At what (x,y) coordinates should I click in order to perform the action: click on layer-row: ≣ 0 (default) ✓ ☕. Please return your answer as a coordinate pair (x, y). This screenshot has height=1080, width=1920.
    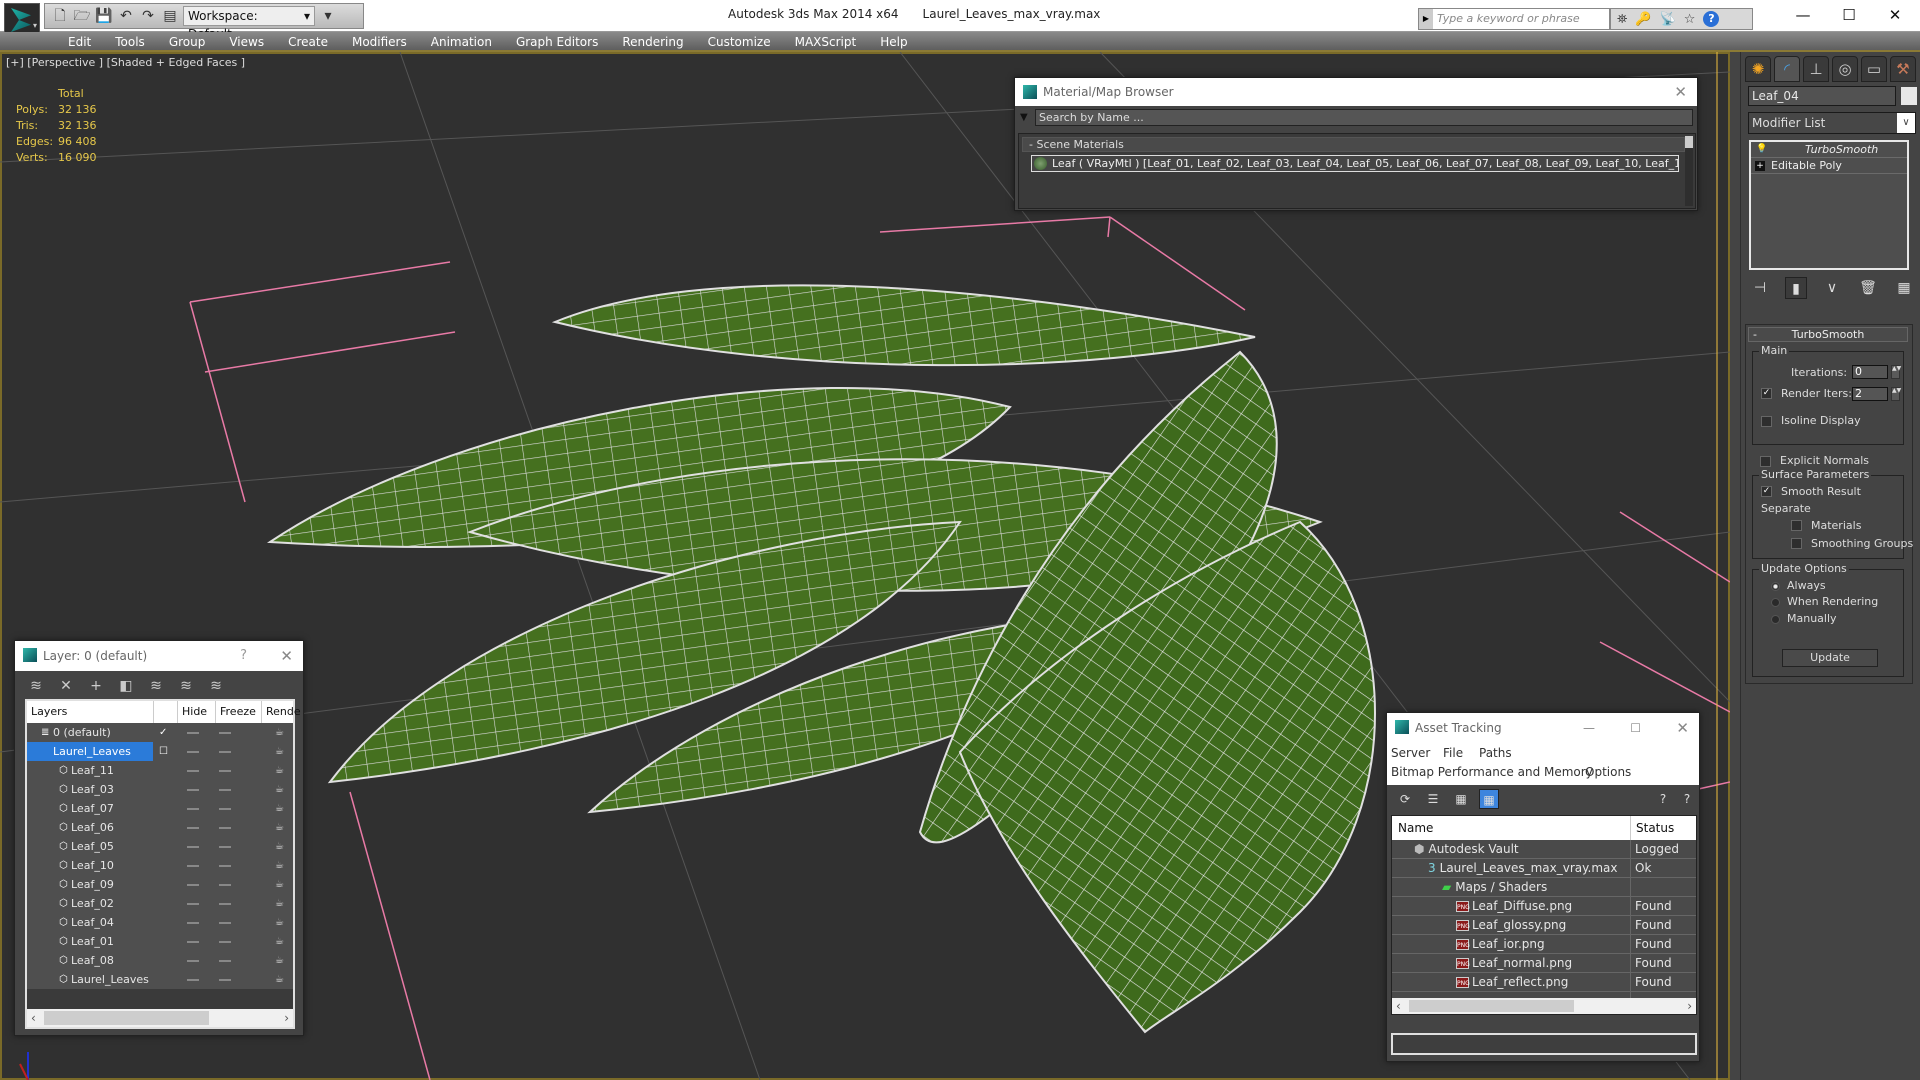
    Looking at the image, I should click on (160, 732).